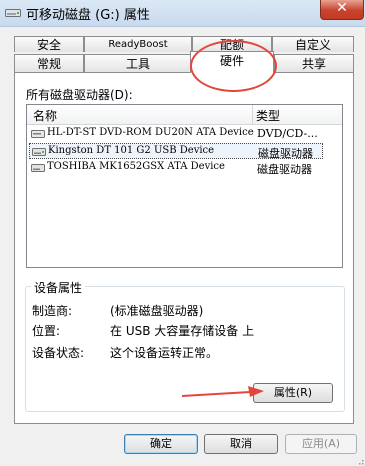  I want to click on group-title: 设备属性, so click(58, 287).